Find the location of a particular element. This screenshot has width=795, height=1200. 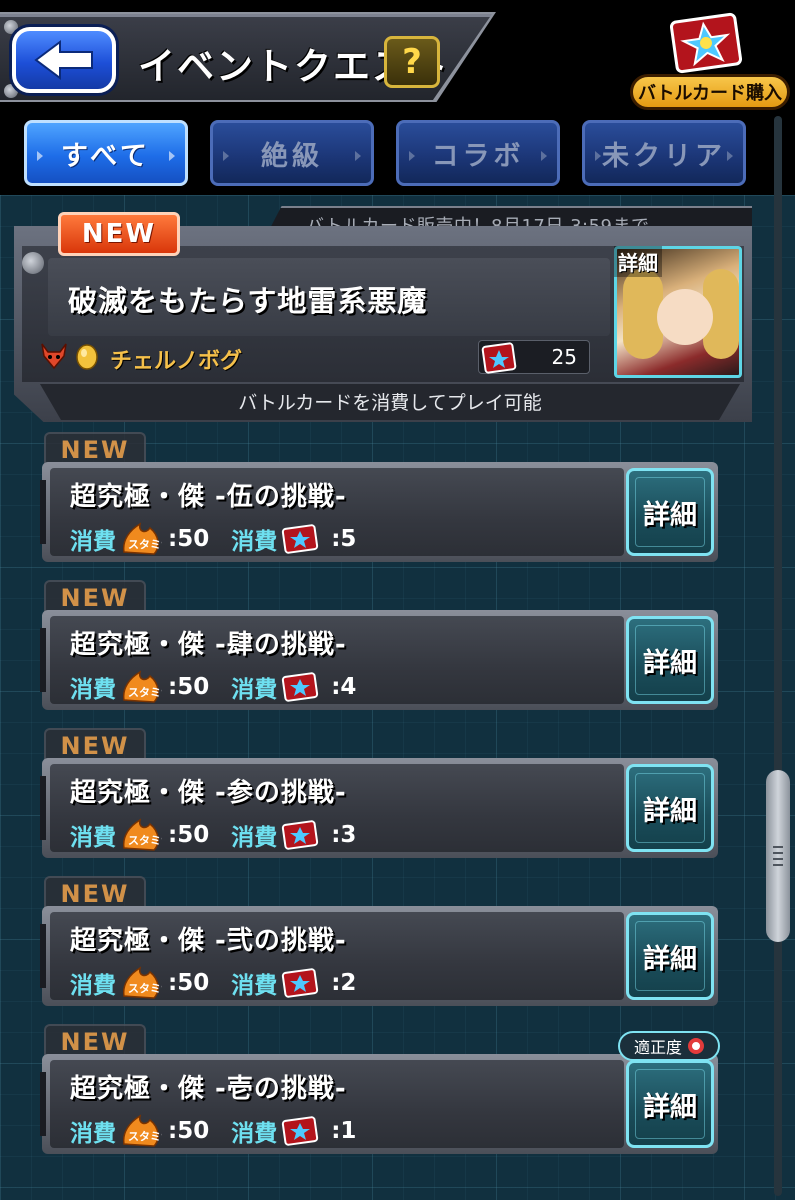

battle-card-shop-button: バトルカード購入 is located at coordinates (710, 61).